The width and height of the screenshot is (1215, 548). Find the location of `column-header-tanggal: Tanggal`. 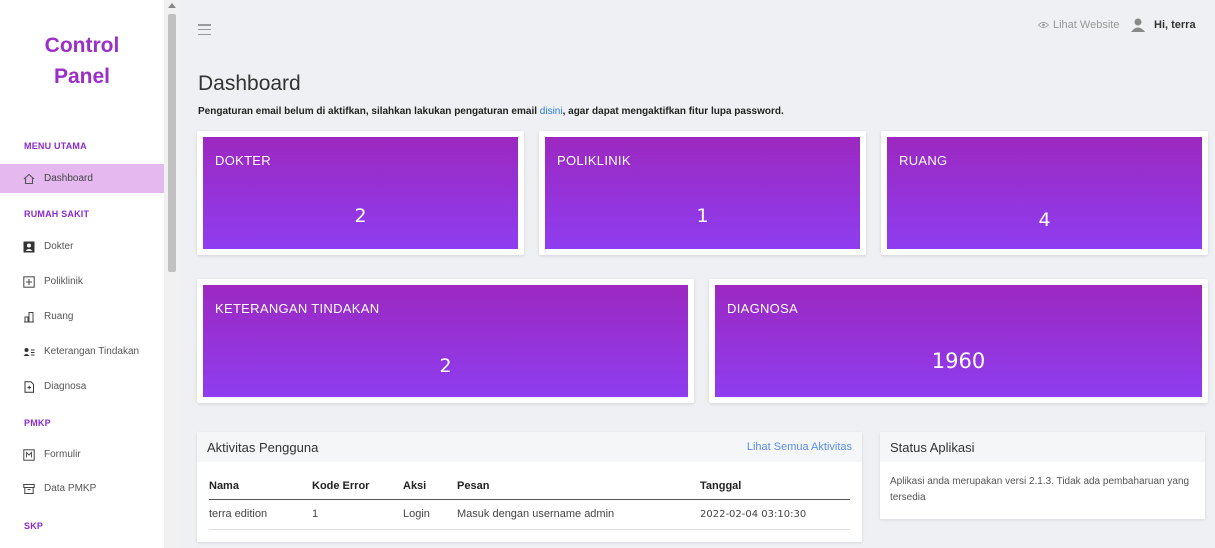

column-header-tanggal: Tanggal is located at coordinates (775, 490).